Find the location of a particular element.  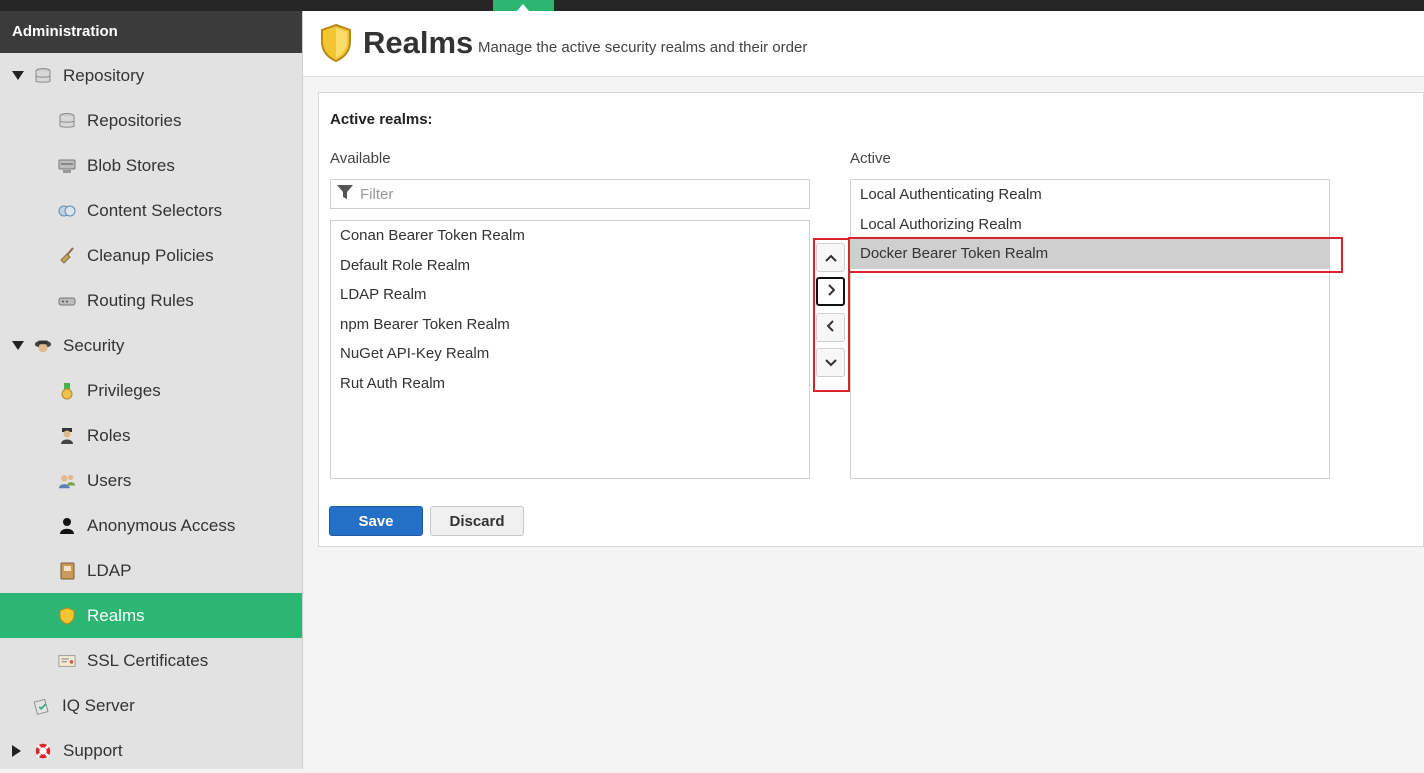

active-tab-indicator is located at coordinates (523, 5).